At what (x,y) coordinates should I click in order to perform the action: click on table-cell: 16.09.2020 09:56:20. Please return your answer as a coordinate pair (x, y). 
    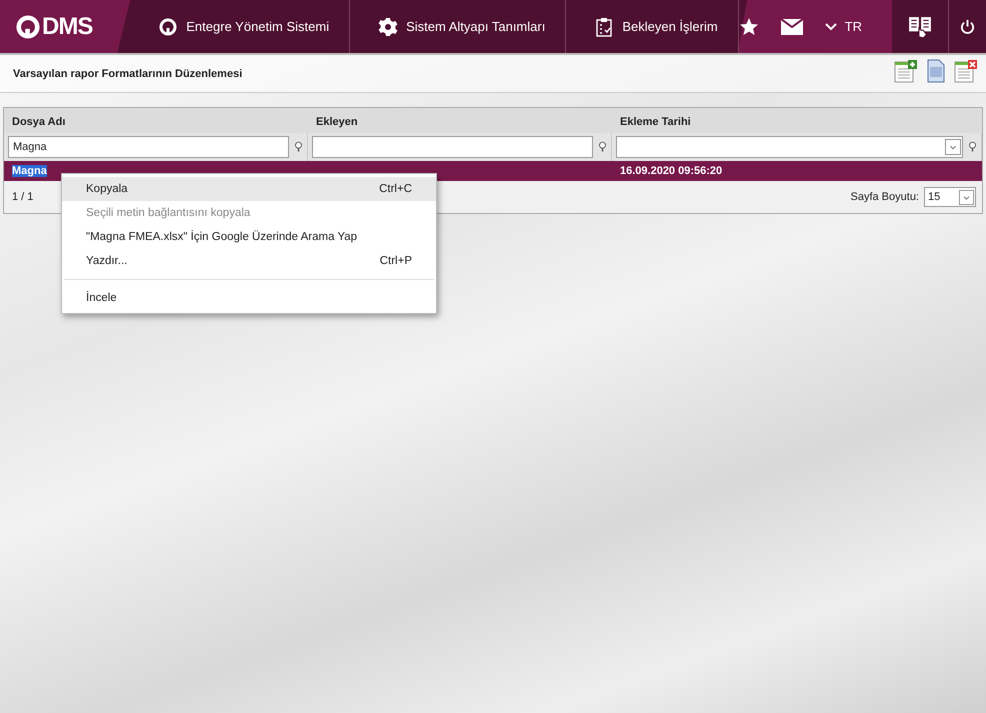
    Looking at the image, I should click on (671, 171).